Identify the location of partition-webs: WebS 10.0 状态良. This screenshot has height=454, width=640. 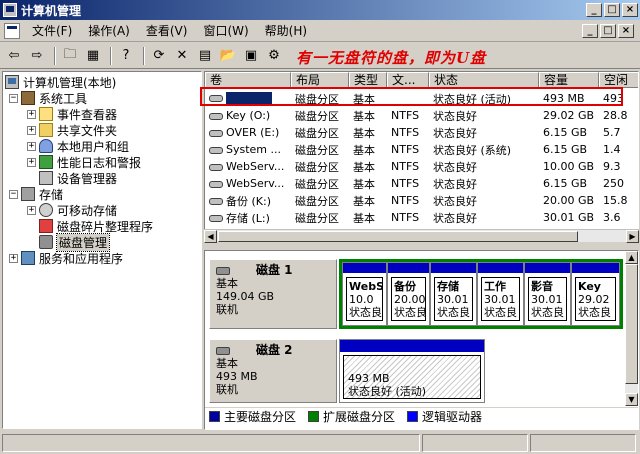
(364, 294).